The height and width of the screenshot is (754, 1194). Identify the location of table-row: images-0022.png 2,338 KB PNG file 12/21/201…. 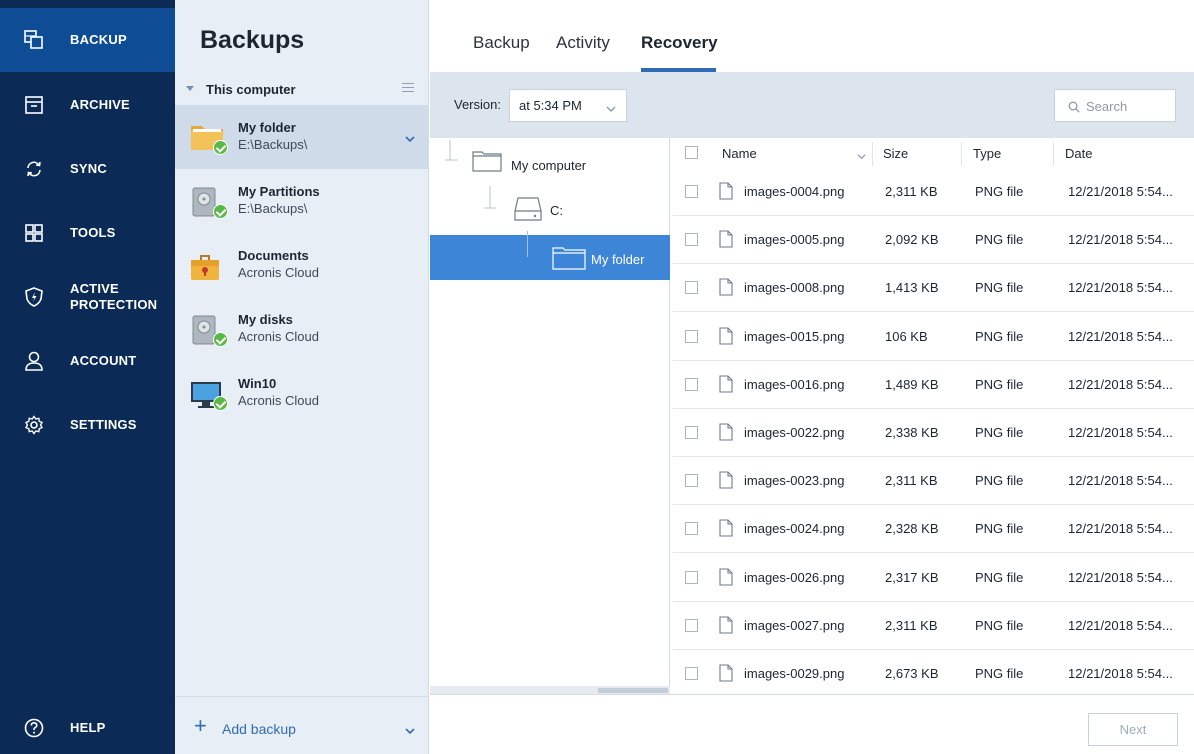
(933, 433).